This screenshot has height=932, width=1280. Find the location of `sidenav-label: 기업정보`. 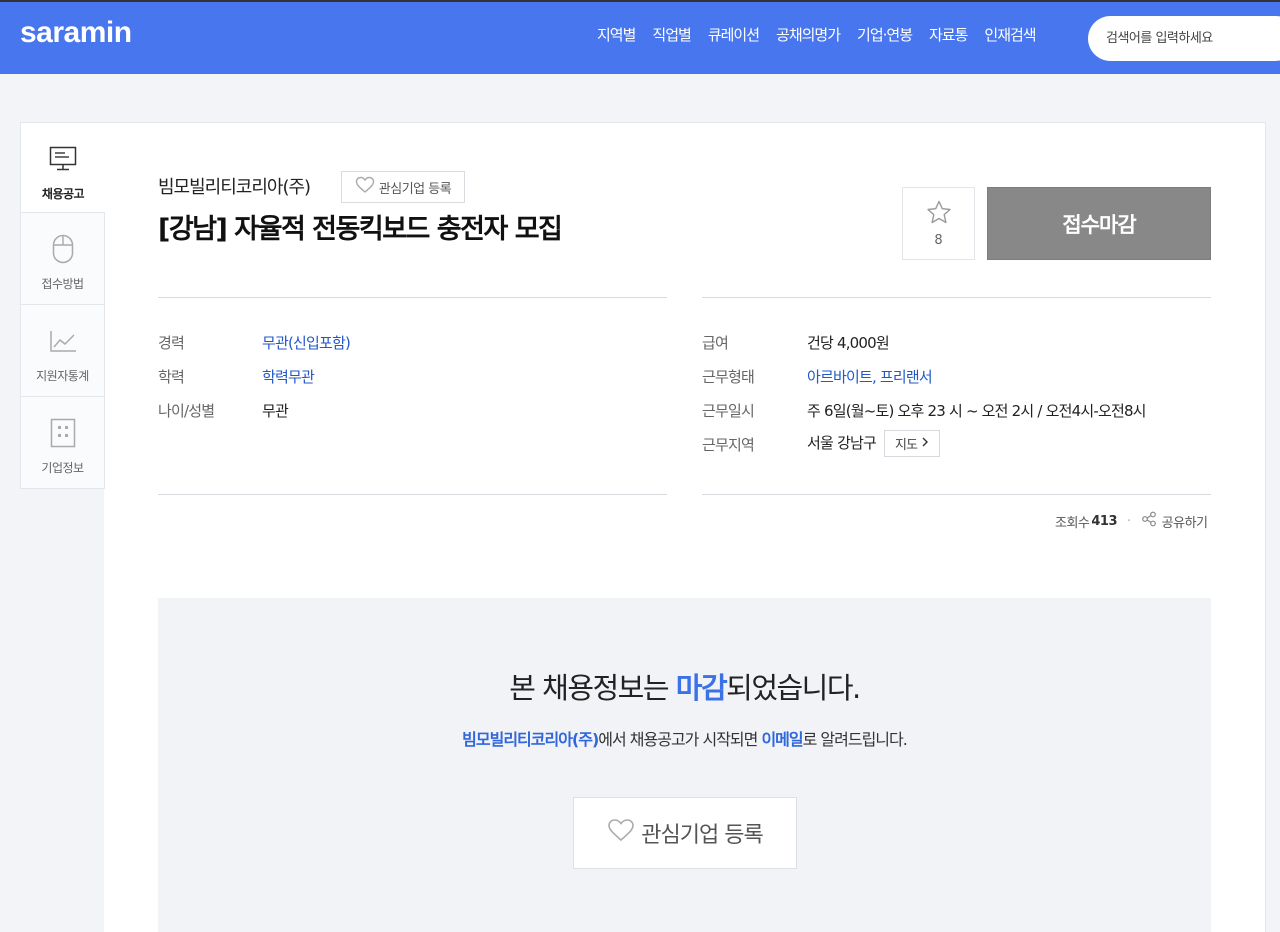

sidenav-label: 기업정보 is located at coordinates (62, 468).